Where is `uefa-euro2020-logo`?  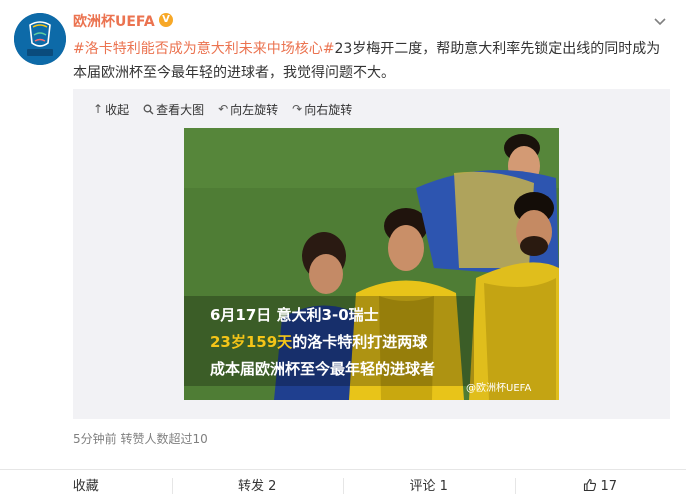 uefa-euro2020-logo is located at coordinates (40, 39).